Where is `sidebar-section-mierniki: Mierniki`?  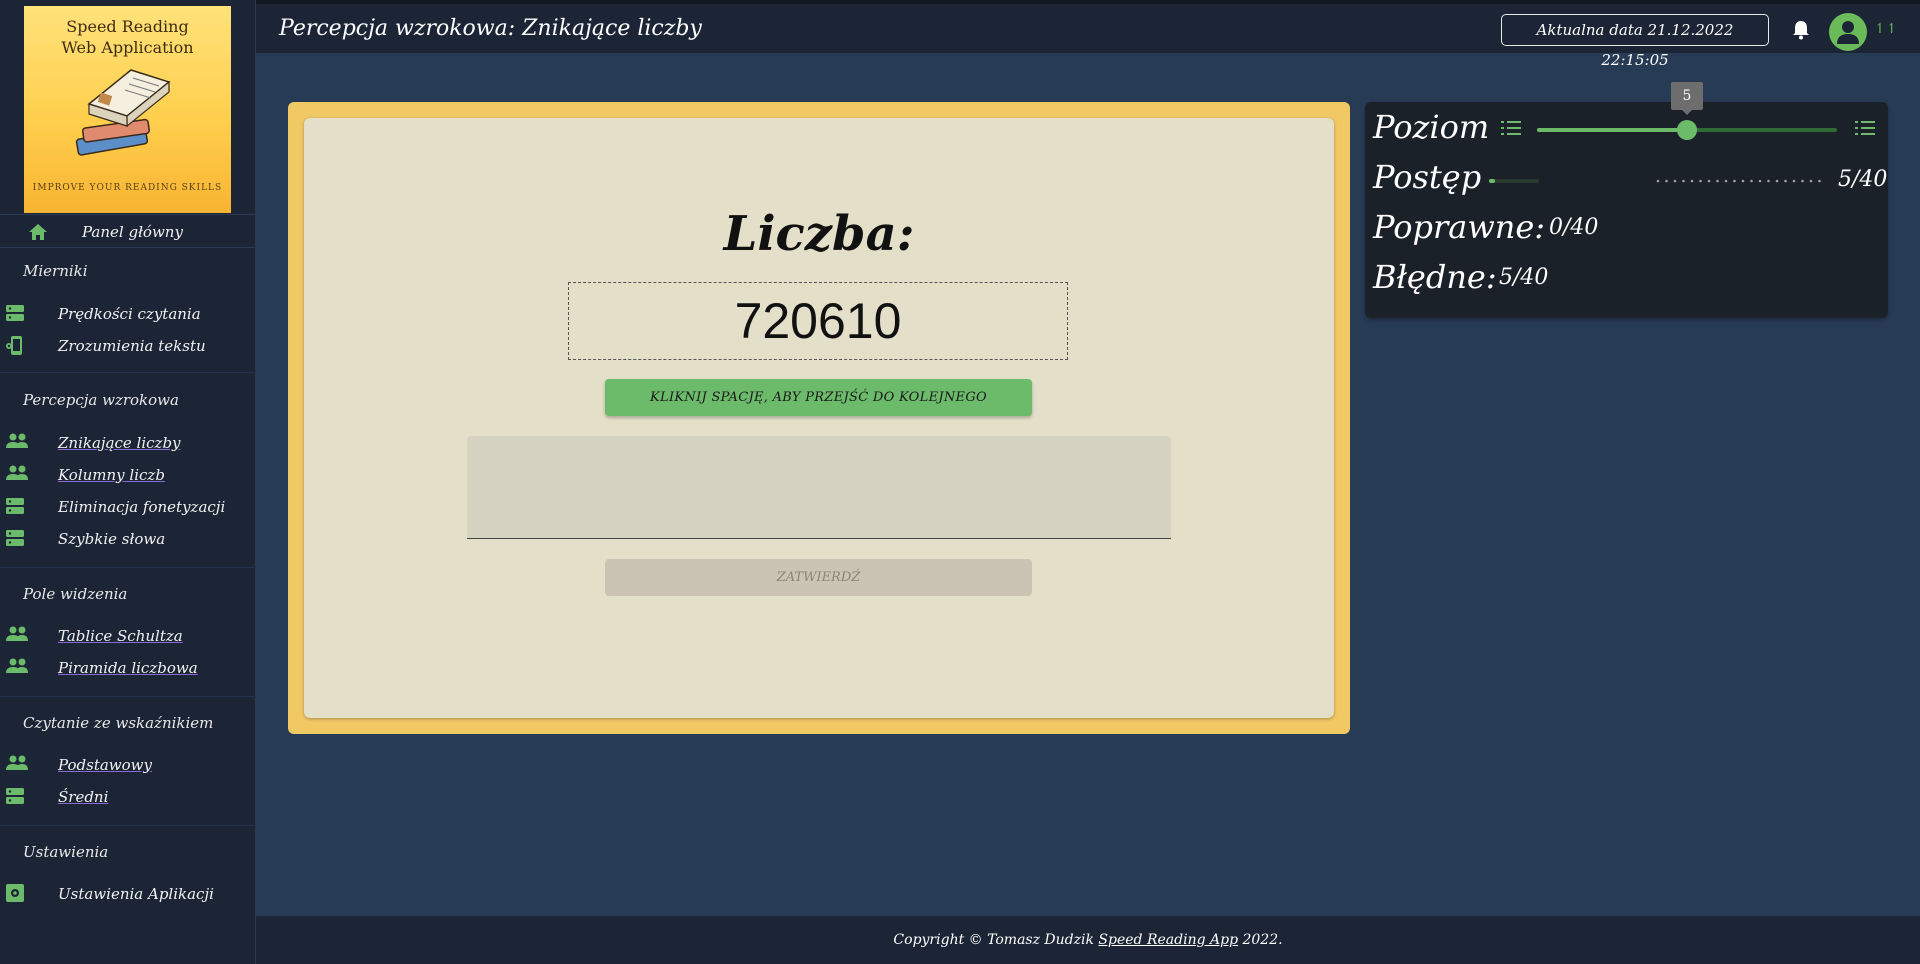
sidebar-section-mierniki: Mierniki is located at coordinates (55, 271).